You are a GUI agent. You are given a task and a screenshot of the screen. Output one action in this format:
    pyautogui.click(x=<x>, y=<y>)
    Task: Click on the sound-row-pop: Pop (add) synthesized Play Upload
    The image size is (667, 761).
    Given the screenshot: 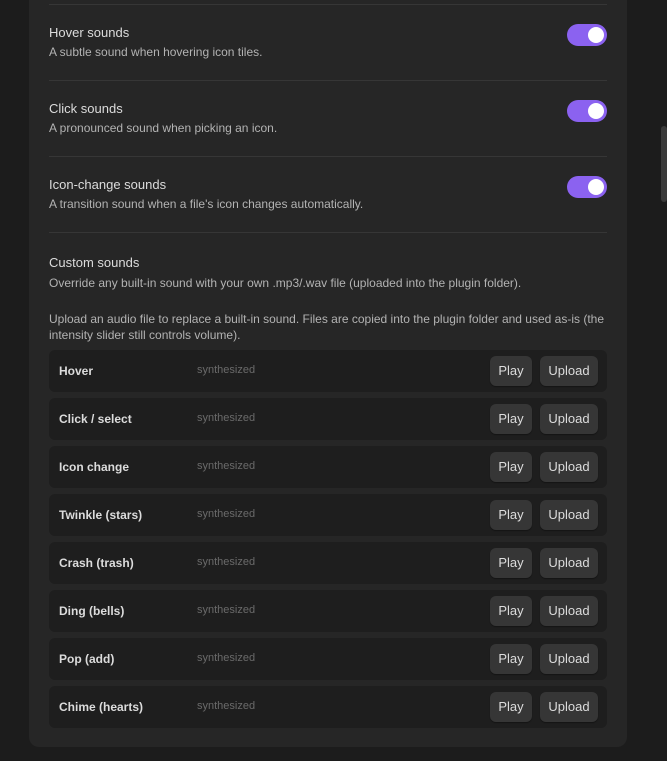 What is the action you would take?
    pyautogui.click(x=328, y=659)
    